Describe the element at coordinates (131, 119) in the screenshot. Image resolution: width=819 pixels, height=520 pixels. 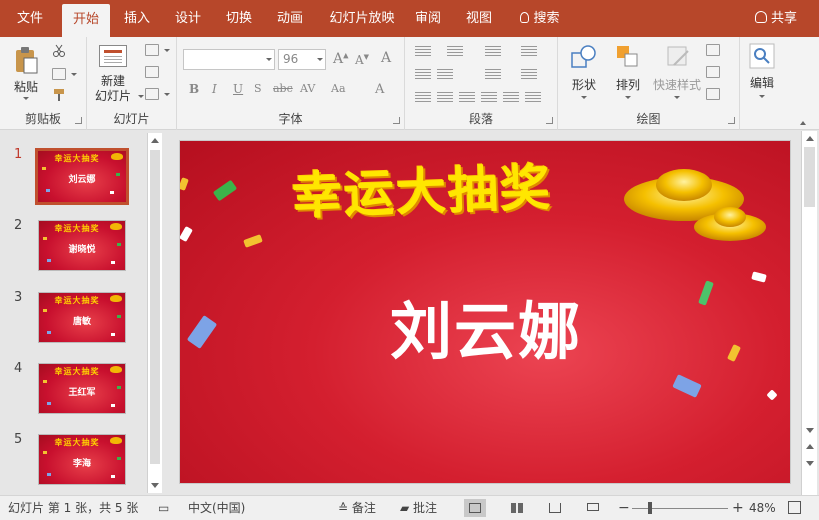
I see `slides-group-label: 幻灯片` at that location.